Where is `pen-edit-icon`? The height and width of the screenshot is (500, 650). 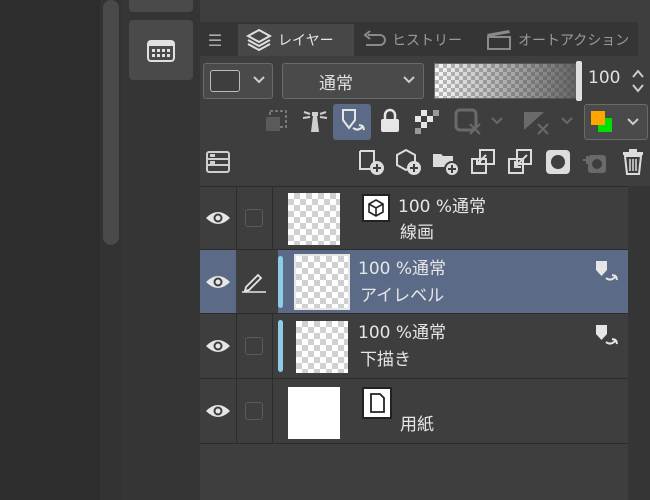
pen-edit-icon is located at coordinates (254, 283).